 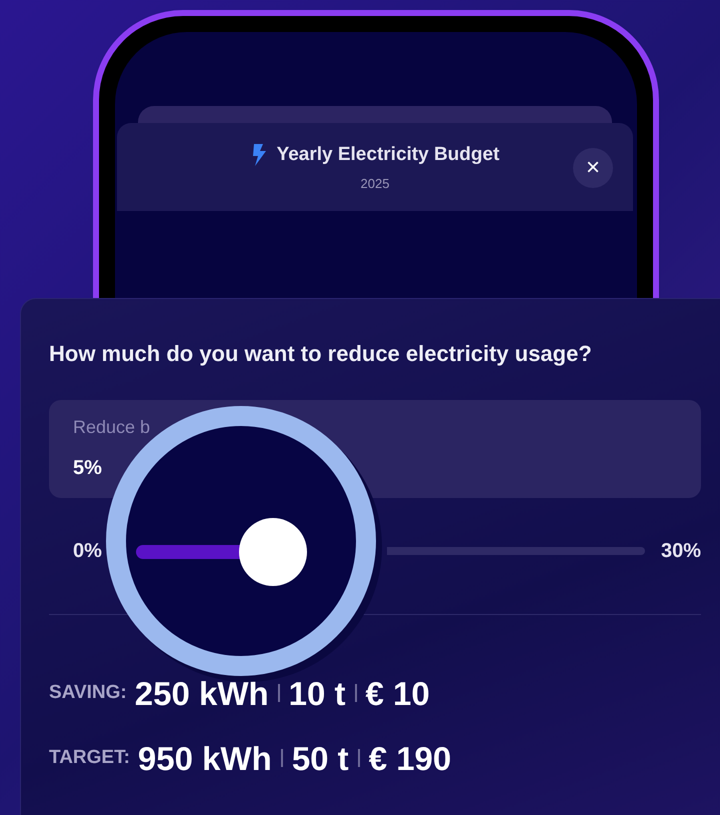 I want to click on lightning-icon, so click(x=258, y=155).